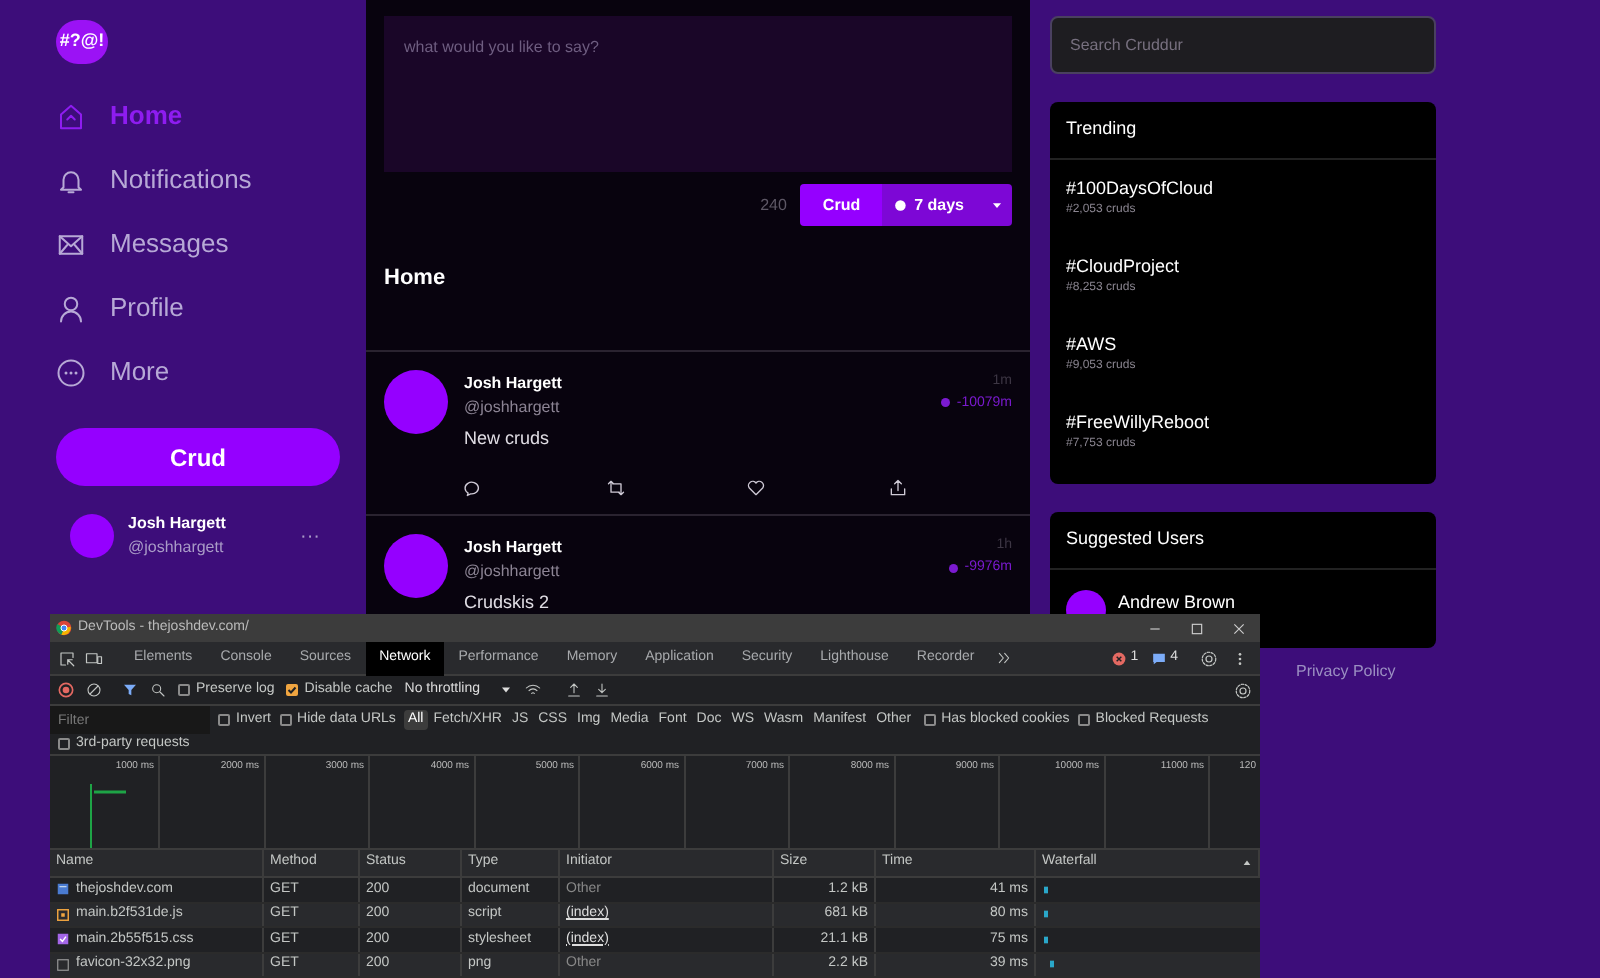 Image resolution: width=1600 pixels, height=978 pixels. Describe the element at coordinates (1243, 131) in the screenshot. I see `card-title: Trending` at that location.